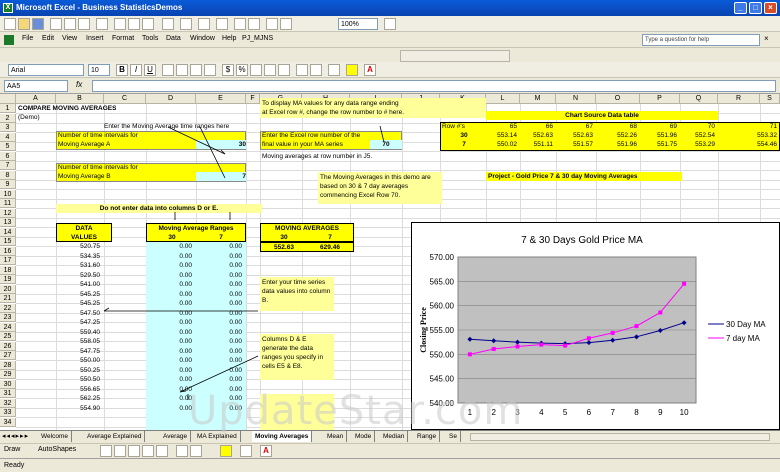 This screenshot has width=780, height=472. I want to click on hyperlink-icon, so click(204, 24).